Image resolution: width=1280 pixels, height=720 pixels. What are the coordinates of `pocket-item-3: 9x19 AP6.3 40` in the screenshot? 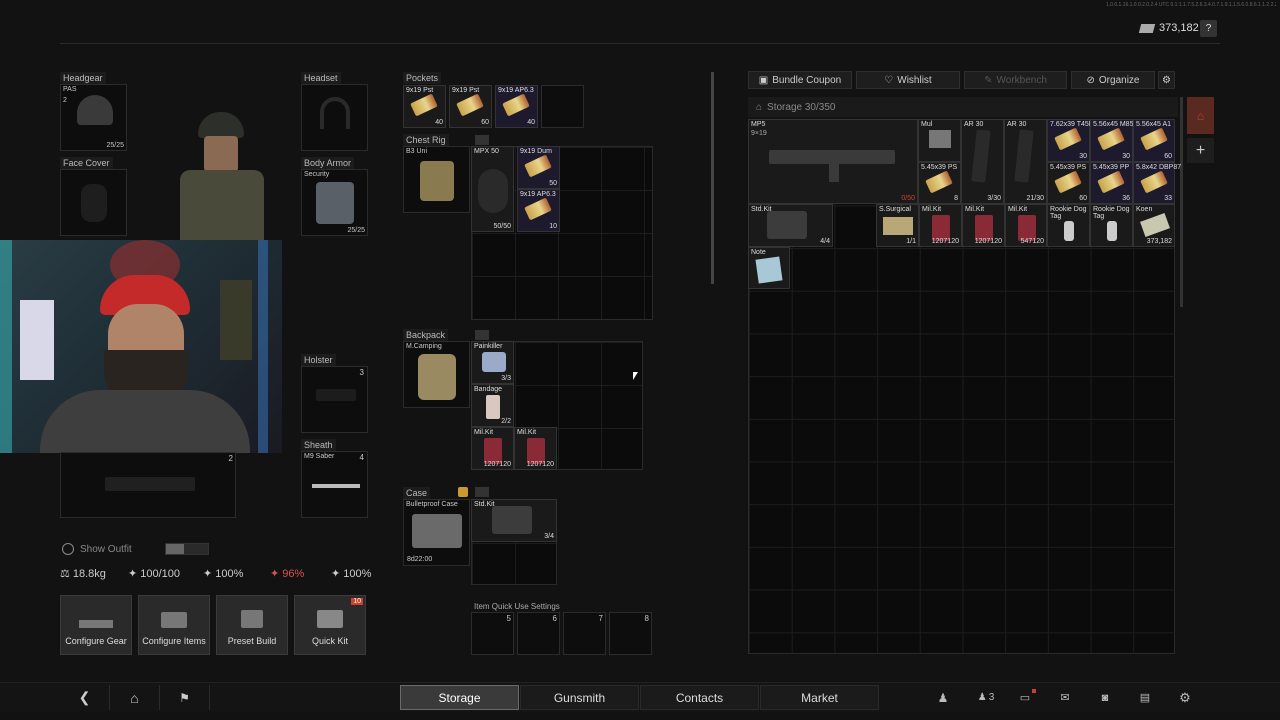 It's located at (516, 106).